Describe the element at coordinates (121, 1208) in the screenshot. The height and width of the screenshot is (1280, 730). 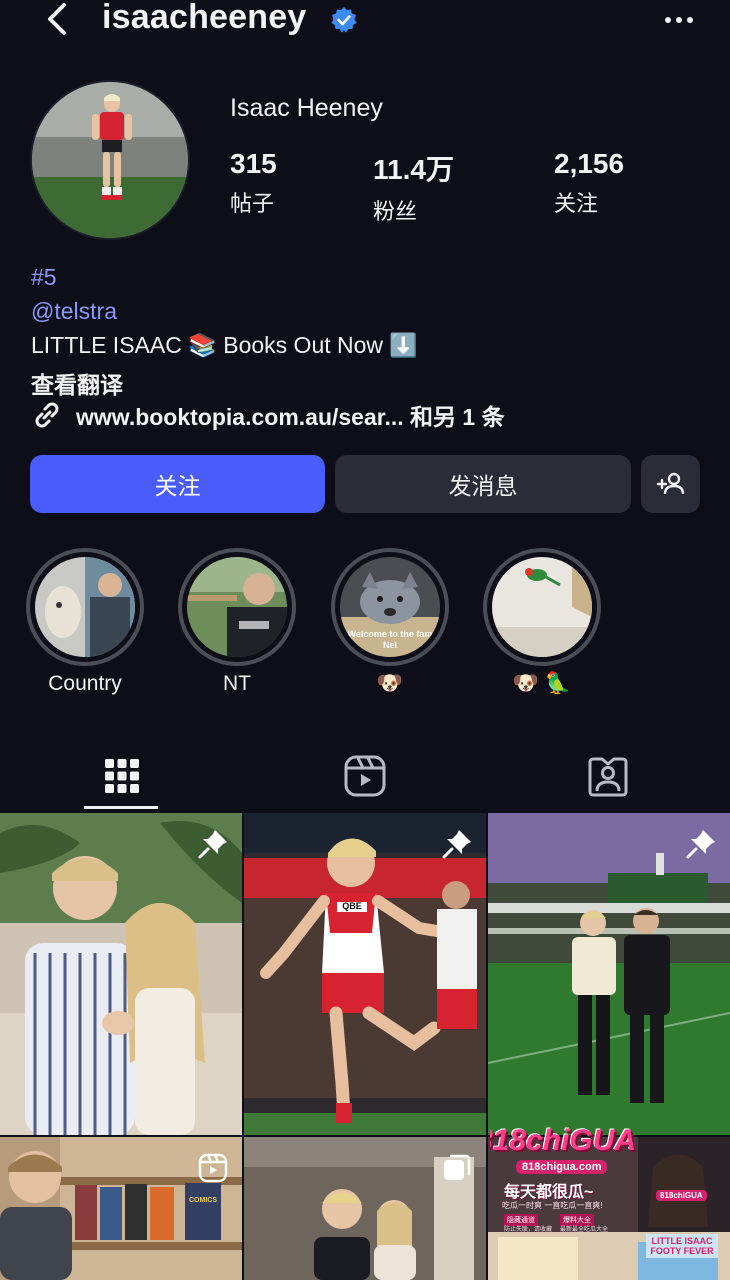
I see `post-tile: COMICS` at that location.